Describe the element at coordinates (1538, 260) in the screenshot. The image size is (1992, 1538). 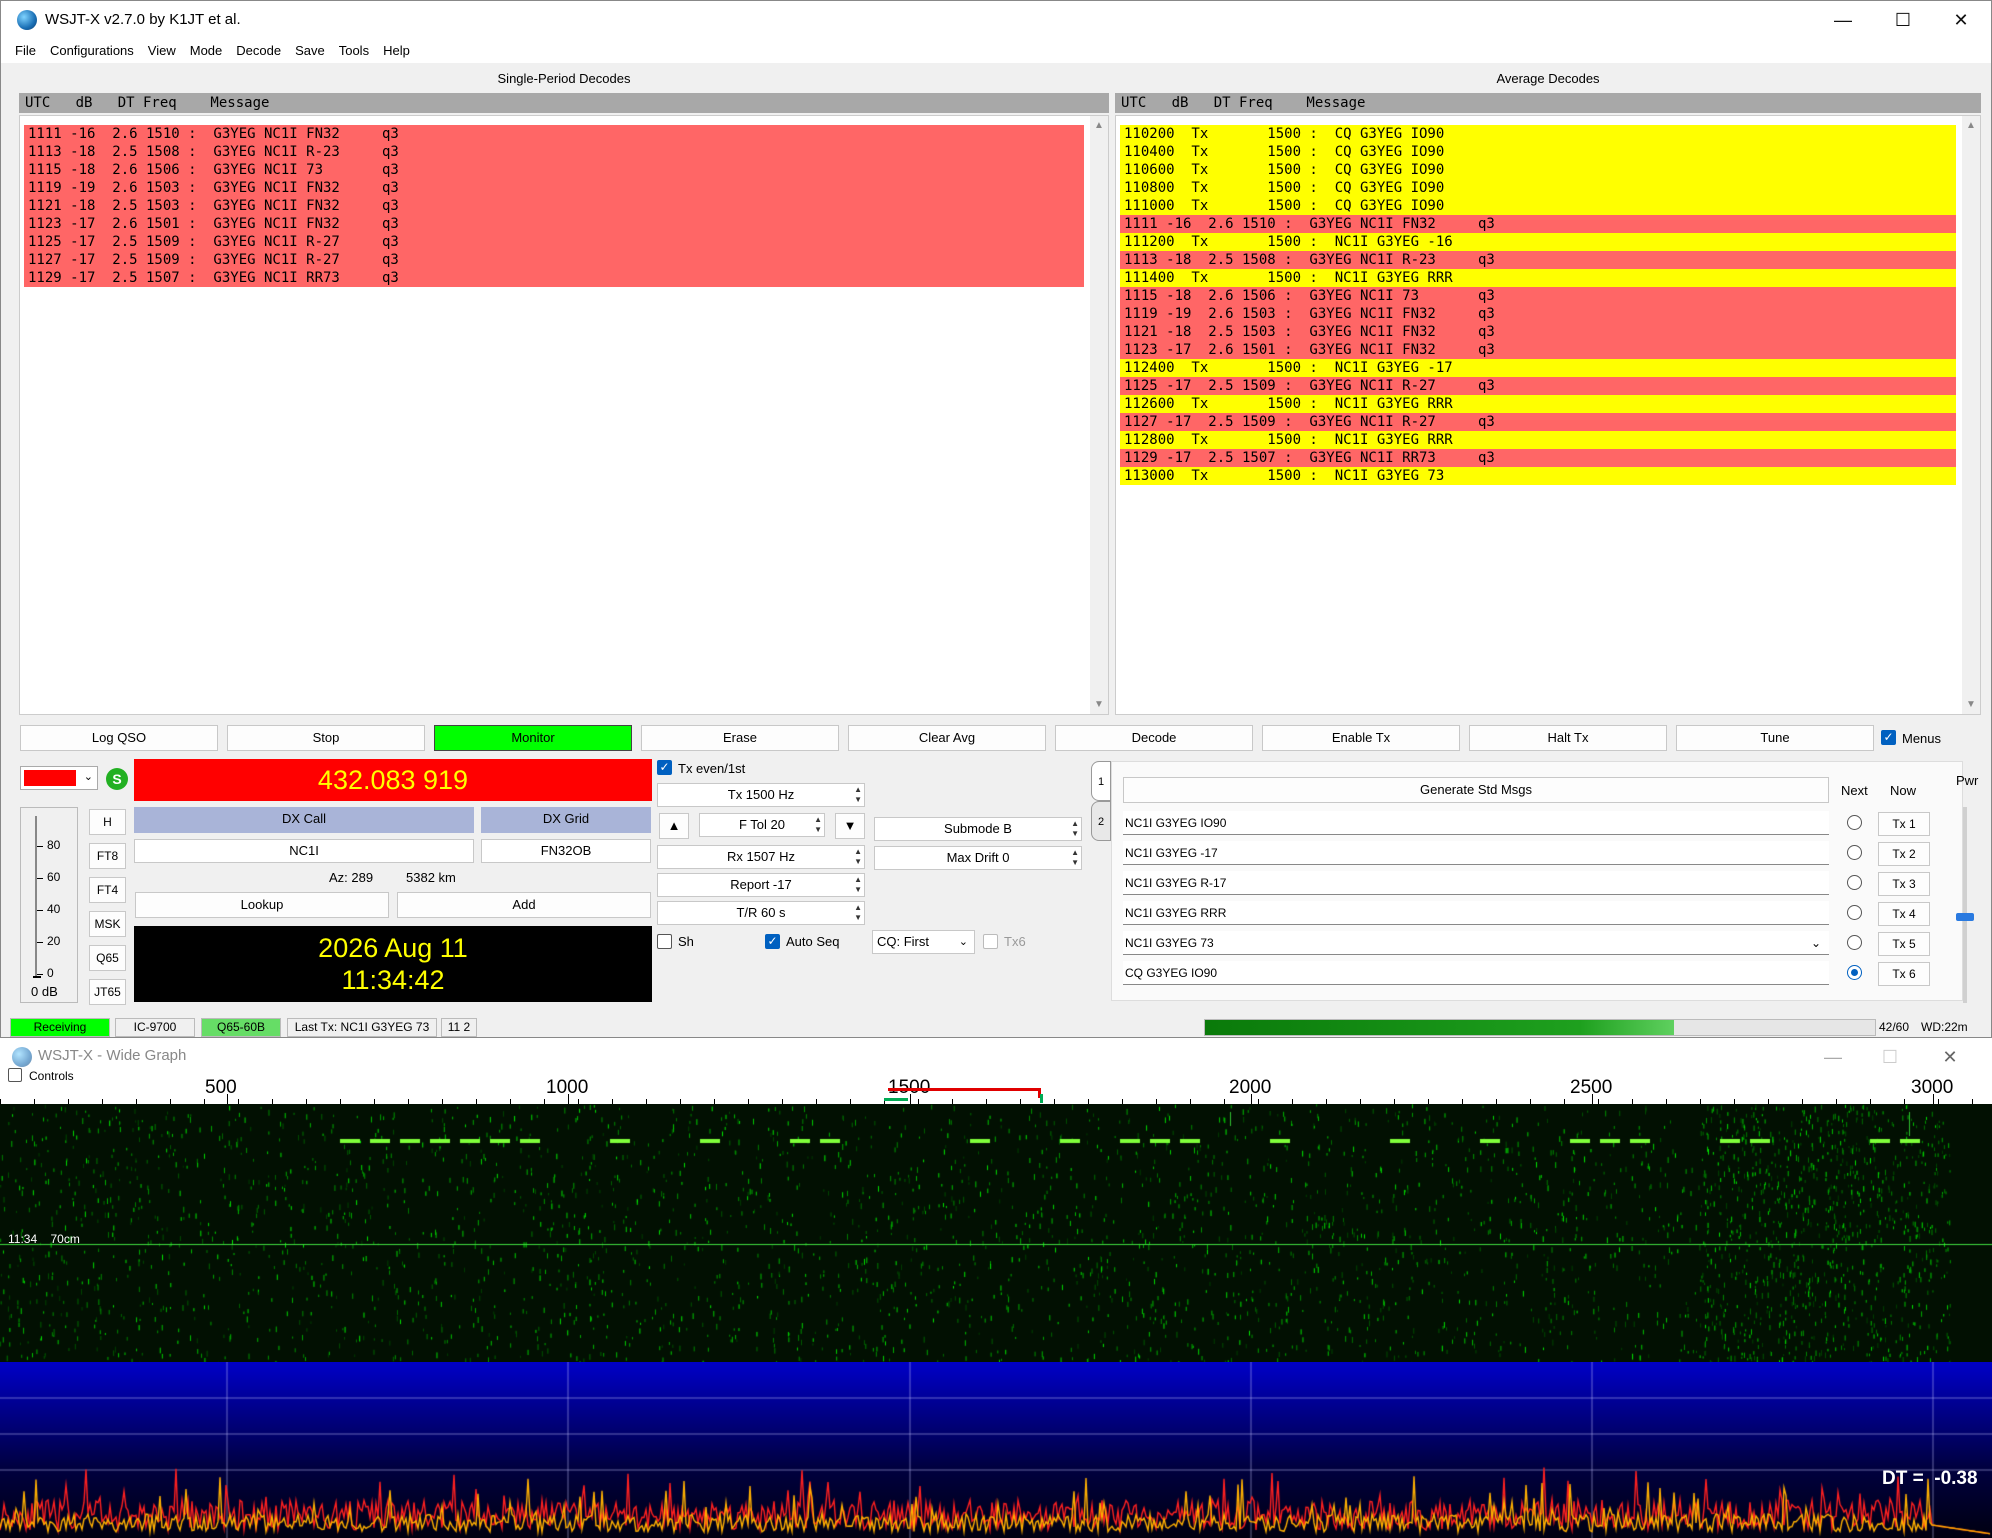
I see `average-row: 1113 -18 2.5 1508 : G3YEG NC1I R-23 q3` at that location.